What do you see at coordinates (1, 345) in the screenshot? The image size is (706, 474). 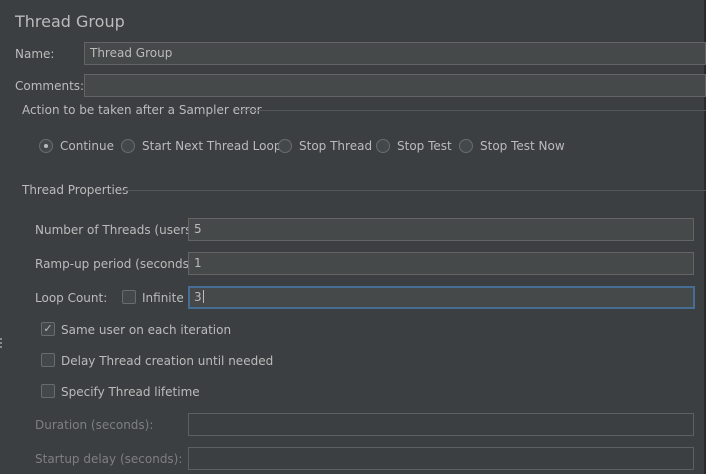 I see `splitter-grip-icon` at bounding box center [1, 345].